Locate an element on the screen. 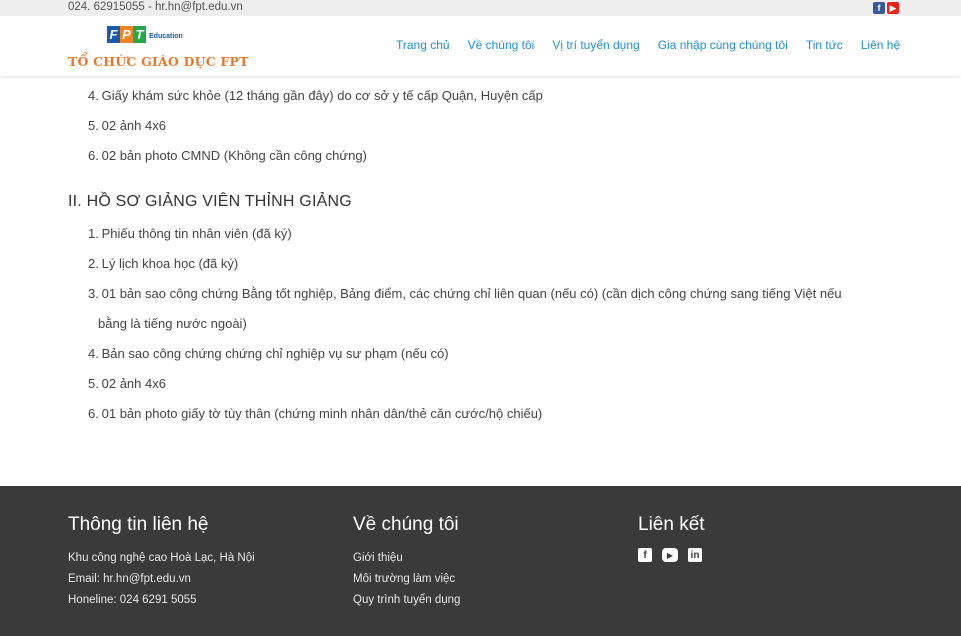 This screenshot has width=961, height=636. nav-home: Trang chủ is located at coordinates (423, 45).